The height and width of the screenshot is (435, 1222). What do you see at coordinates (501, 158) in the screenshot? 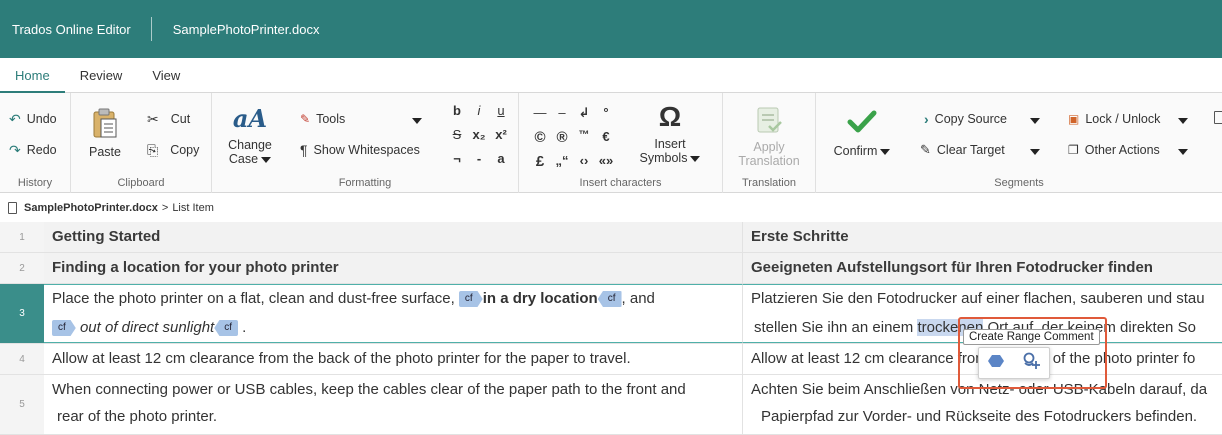
I see `small-caps-button: a` at bounding box center [501, 158].